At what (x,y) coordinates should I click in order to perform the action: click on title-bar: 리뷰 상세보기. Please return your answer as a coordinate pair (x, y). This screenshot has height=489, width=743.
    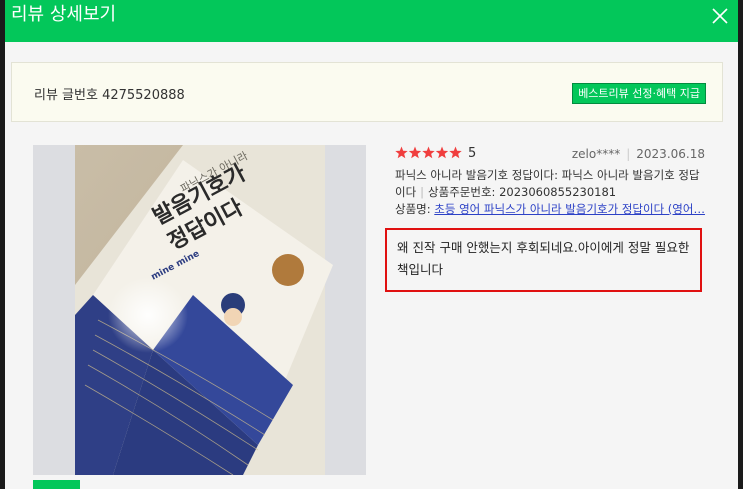
    Looking at the image, I should click on (371, 21).